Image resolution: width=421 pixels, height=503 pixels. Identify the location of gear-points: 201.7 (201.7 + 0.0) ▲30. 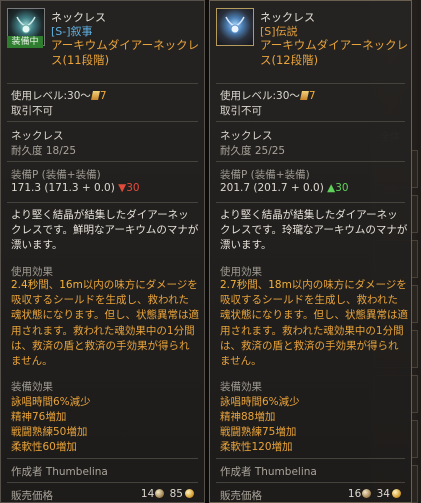
(284, 188).